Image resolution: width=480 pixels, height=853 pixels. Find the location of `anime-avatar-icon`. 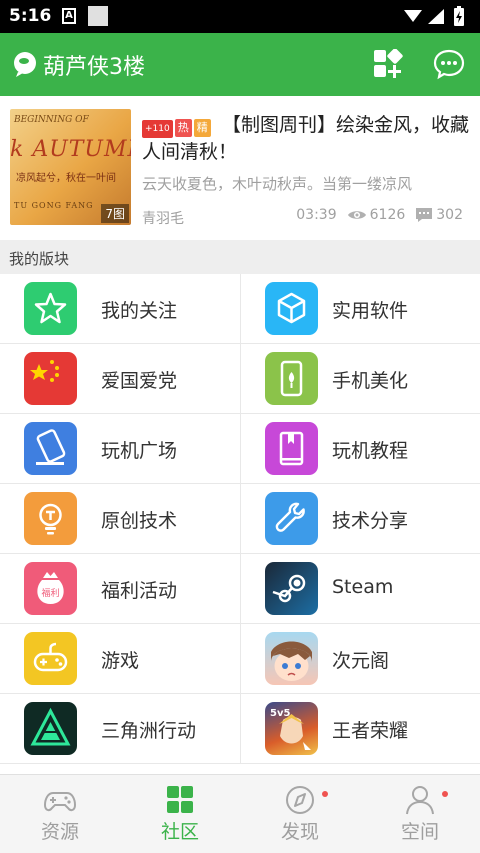

anime-avatar-icon is located at coordinates (291, 658).